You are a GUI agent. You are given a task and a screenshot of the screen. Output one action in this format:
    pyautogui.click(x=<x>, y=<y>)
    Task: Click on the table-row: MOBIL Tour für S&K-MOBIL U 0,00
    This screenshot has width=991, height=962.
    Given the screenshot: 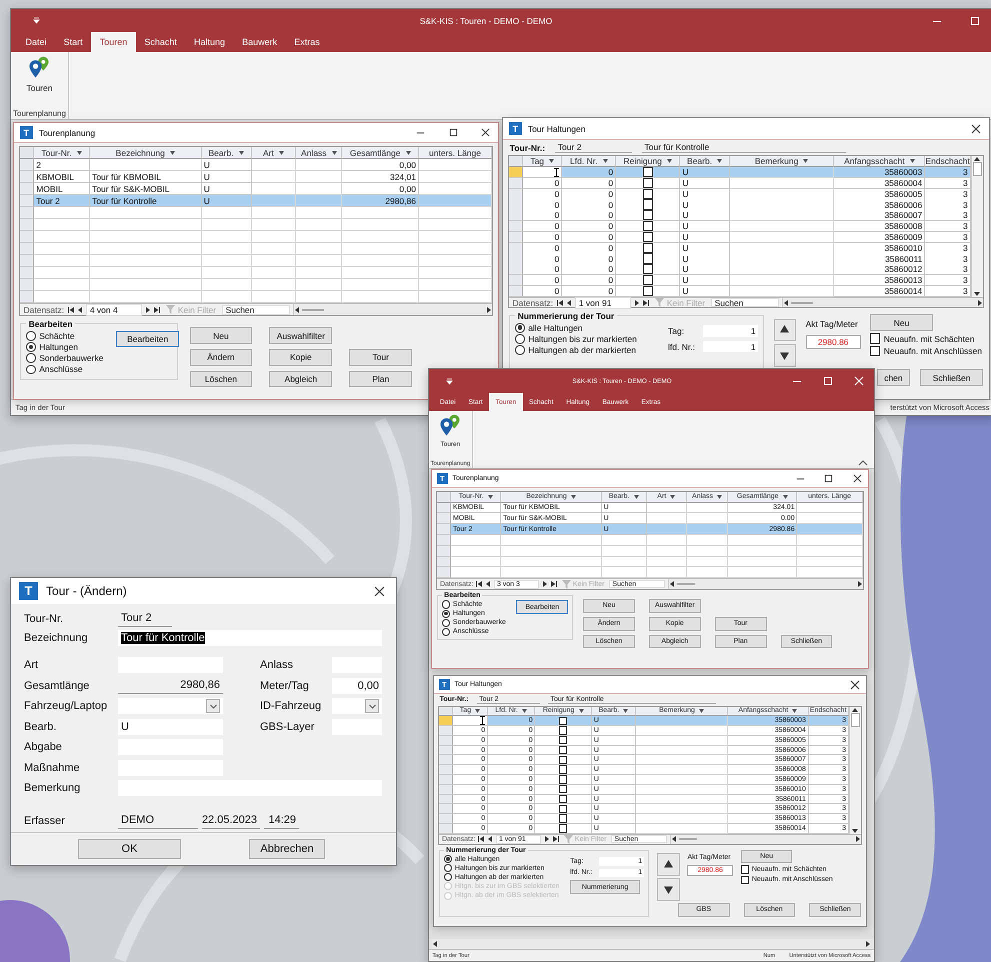 What is the action you would take?
    pyautogui.click(x=256, y=189)
    